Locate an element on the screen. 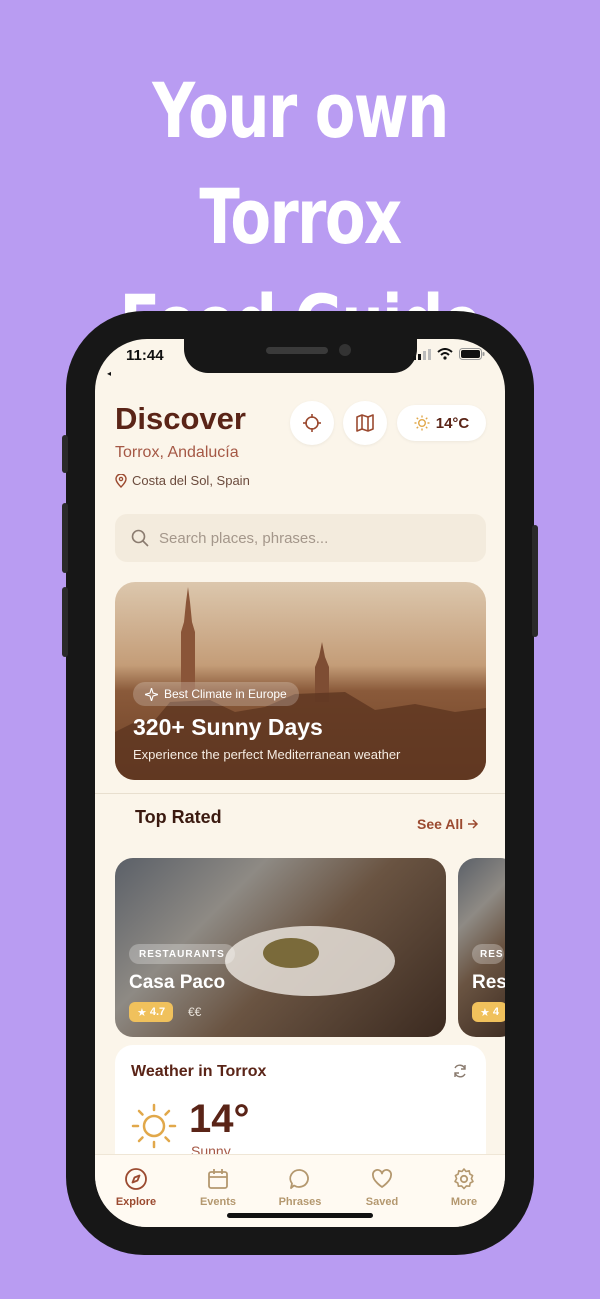 The height and width of the screenshot is (1299, 600). heart-icon is located at coordinates (382, 1178).